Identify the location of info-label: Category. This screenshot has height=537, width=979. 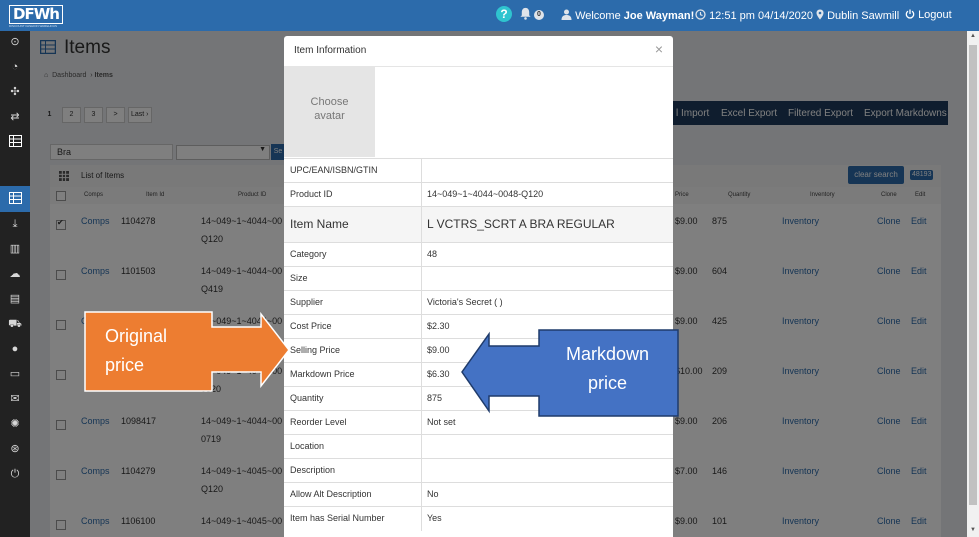
(308, 254).